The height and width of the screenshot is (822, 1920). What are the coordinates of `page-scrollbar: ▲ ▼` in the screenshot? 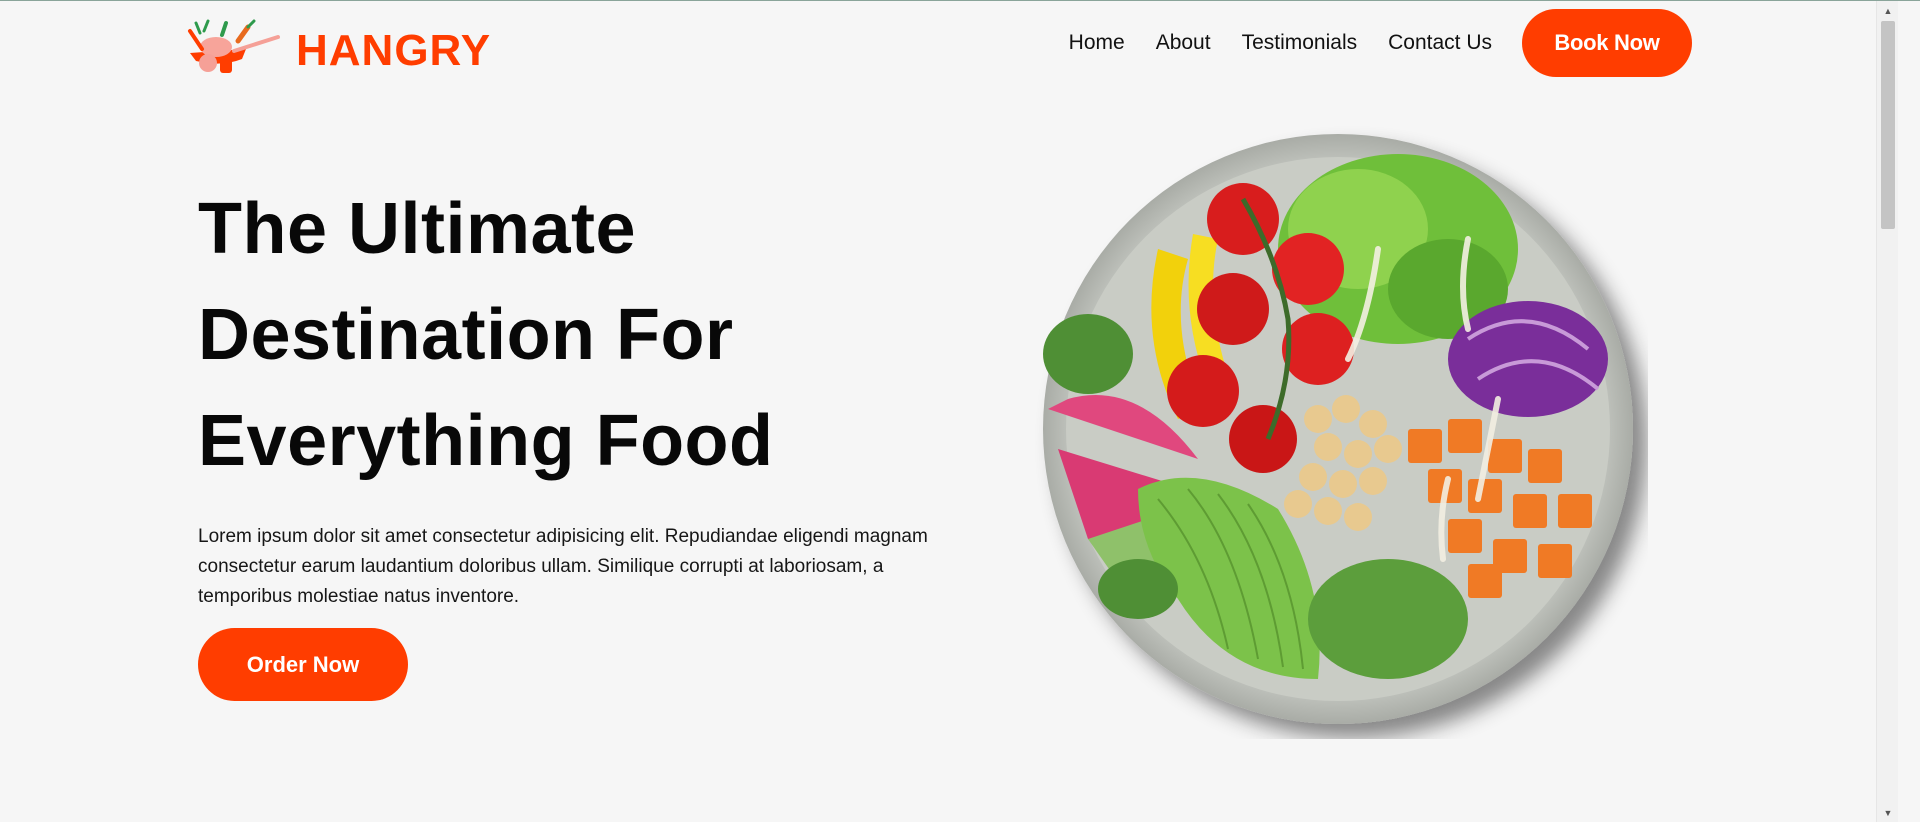 It's located at (1887, 411).